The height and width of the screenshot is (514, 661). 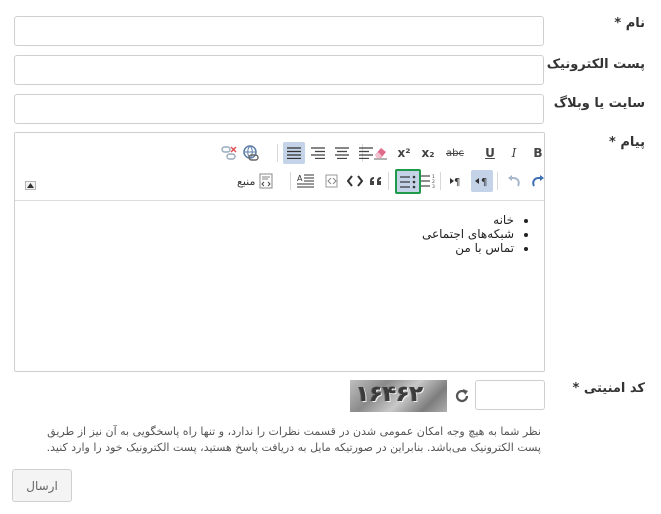 I want to click on bulleted-list-button, so click(x=408, y=181).